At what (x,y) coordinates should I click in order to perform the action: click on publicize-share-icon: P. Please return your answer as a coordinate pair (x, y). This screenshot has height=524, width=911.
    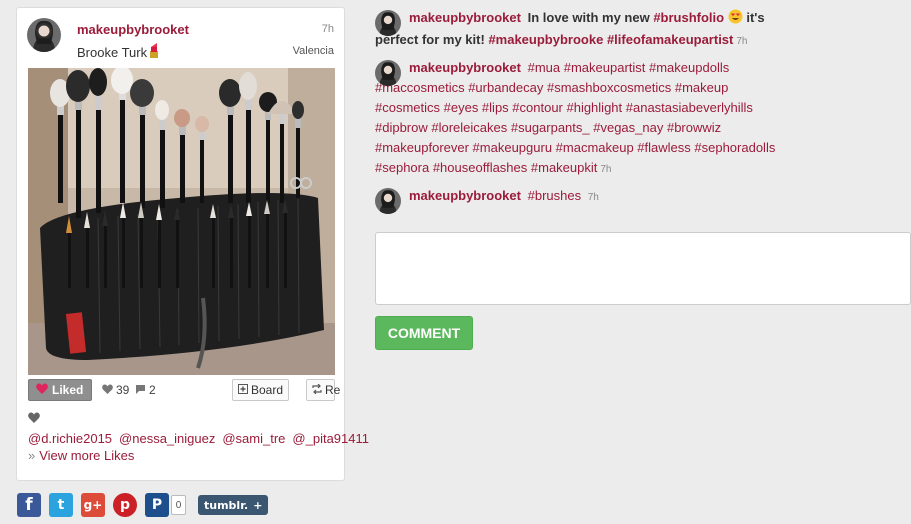
    Looking at the image, I should click on (157, 505).